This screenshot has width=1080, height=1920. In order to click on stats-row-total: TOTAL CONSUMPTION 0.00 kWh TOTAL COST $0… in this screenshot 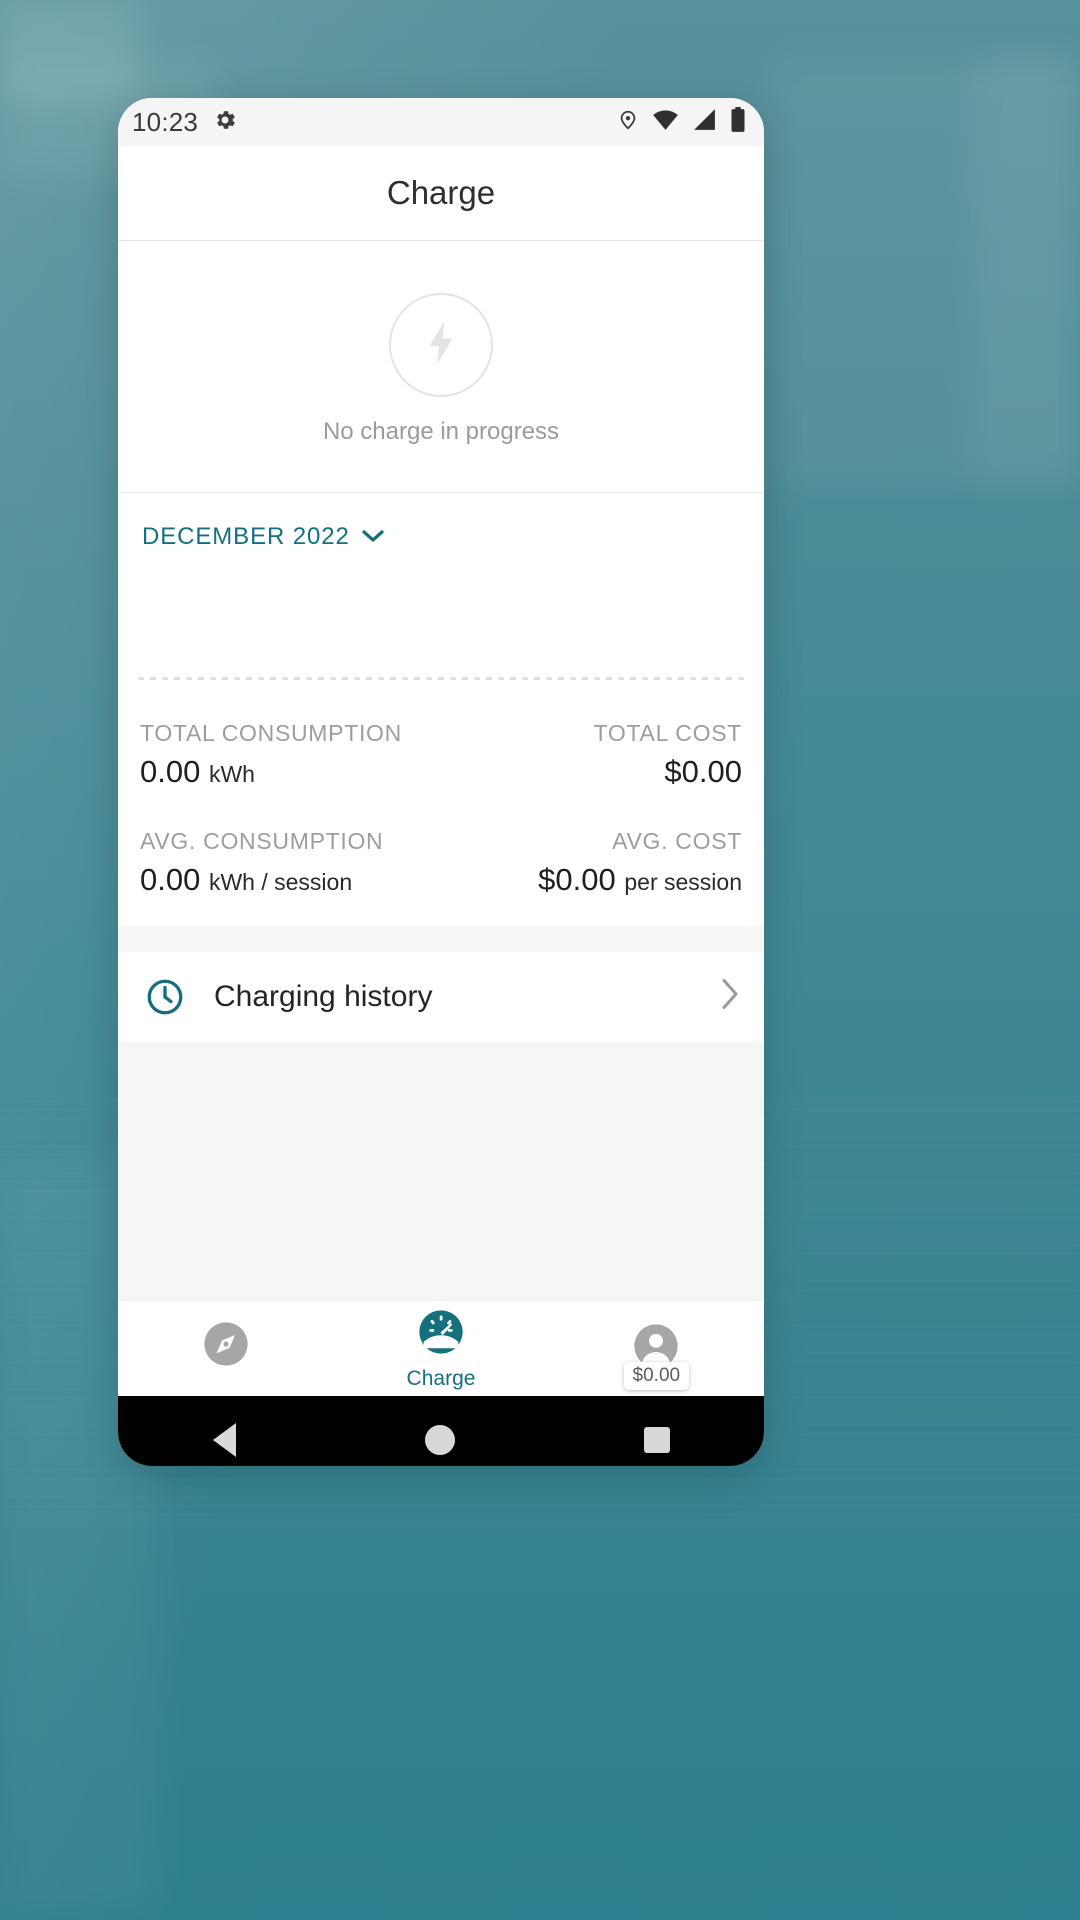, I will do `click(441, 755)`.